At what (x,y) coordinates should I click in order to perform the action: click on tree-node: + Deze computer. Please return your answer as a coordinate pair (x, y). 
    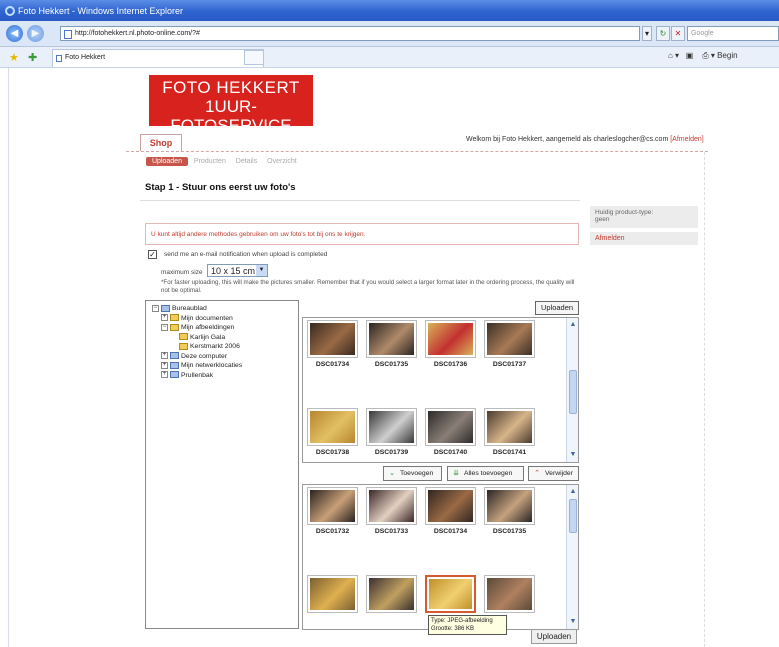
    Looking at the image, I should click on (225, 357).